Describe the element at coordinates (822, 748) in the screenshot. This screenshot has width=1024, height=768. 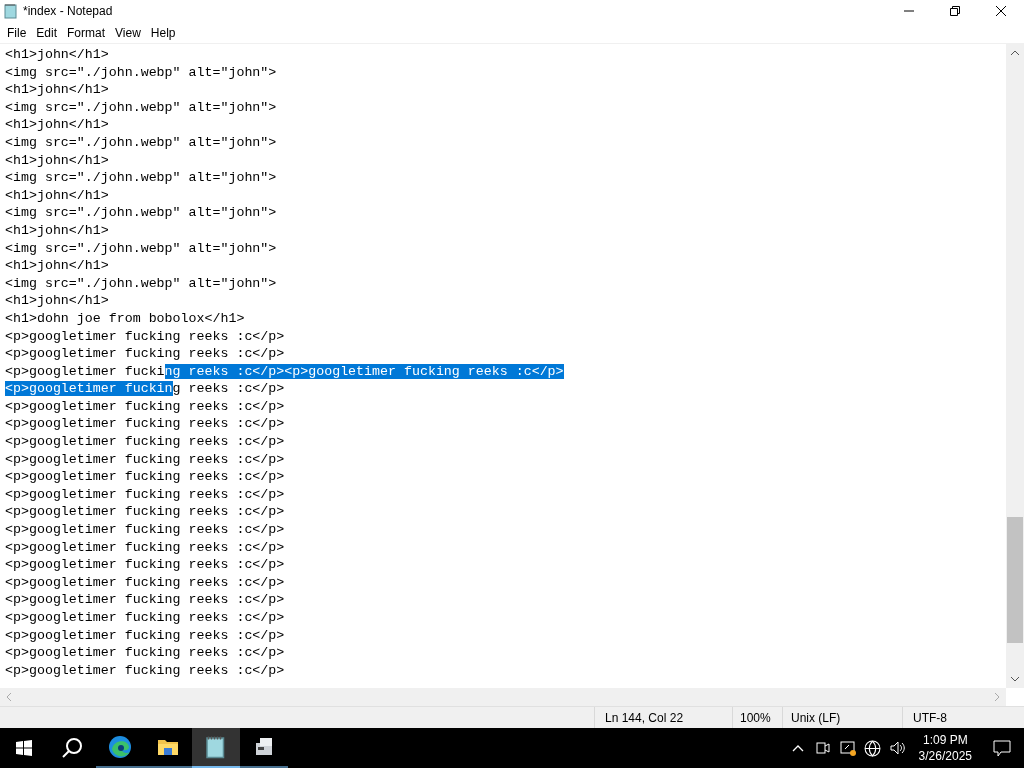
I see `camera-icon` at that location.